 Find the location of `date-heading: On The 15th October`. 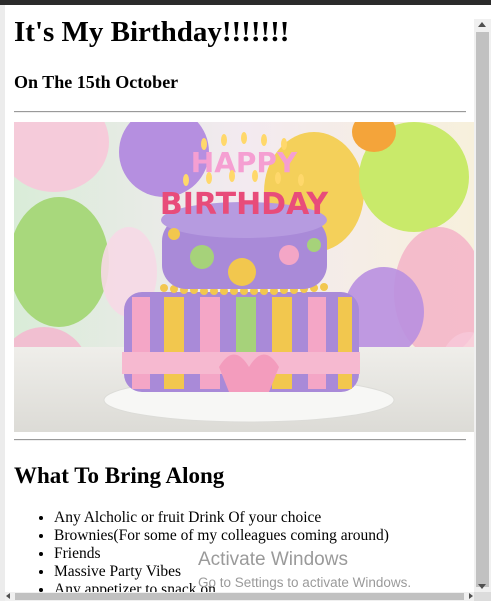

date-heading: On The 15th October is located at coordinates (96, 82).